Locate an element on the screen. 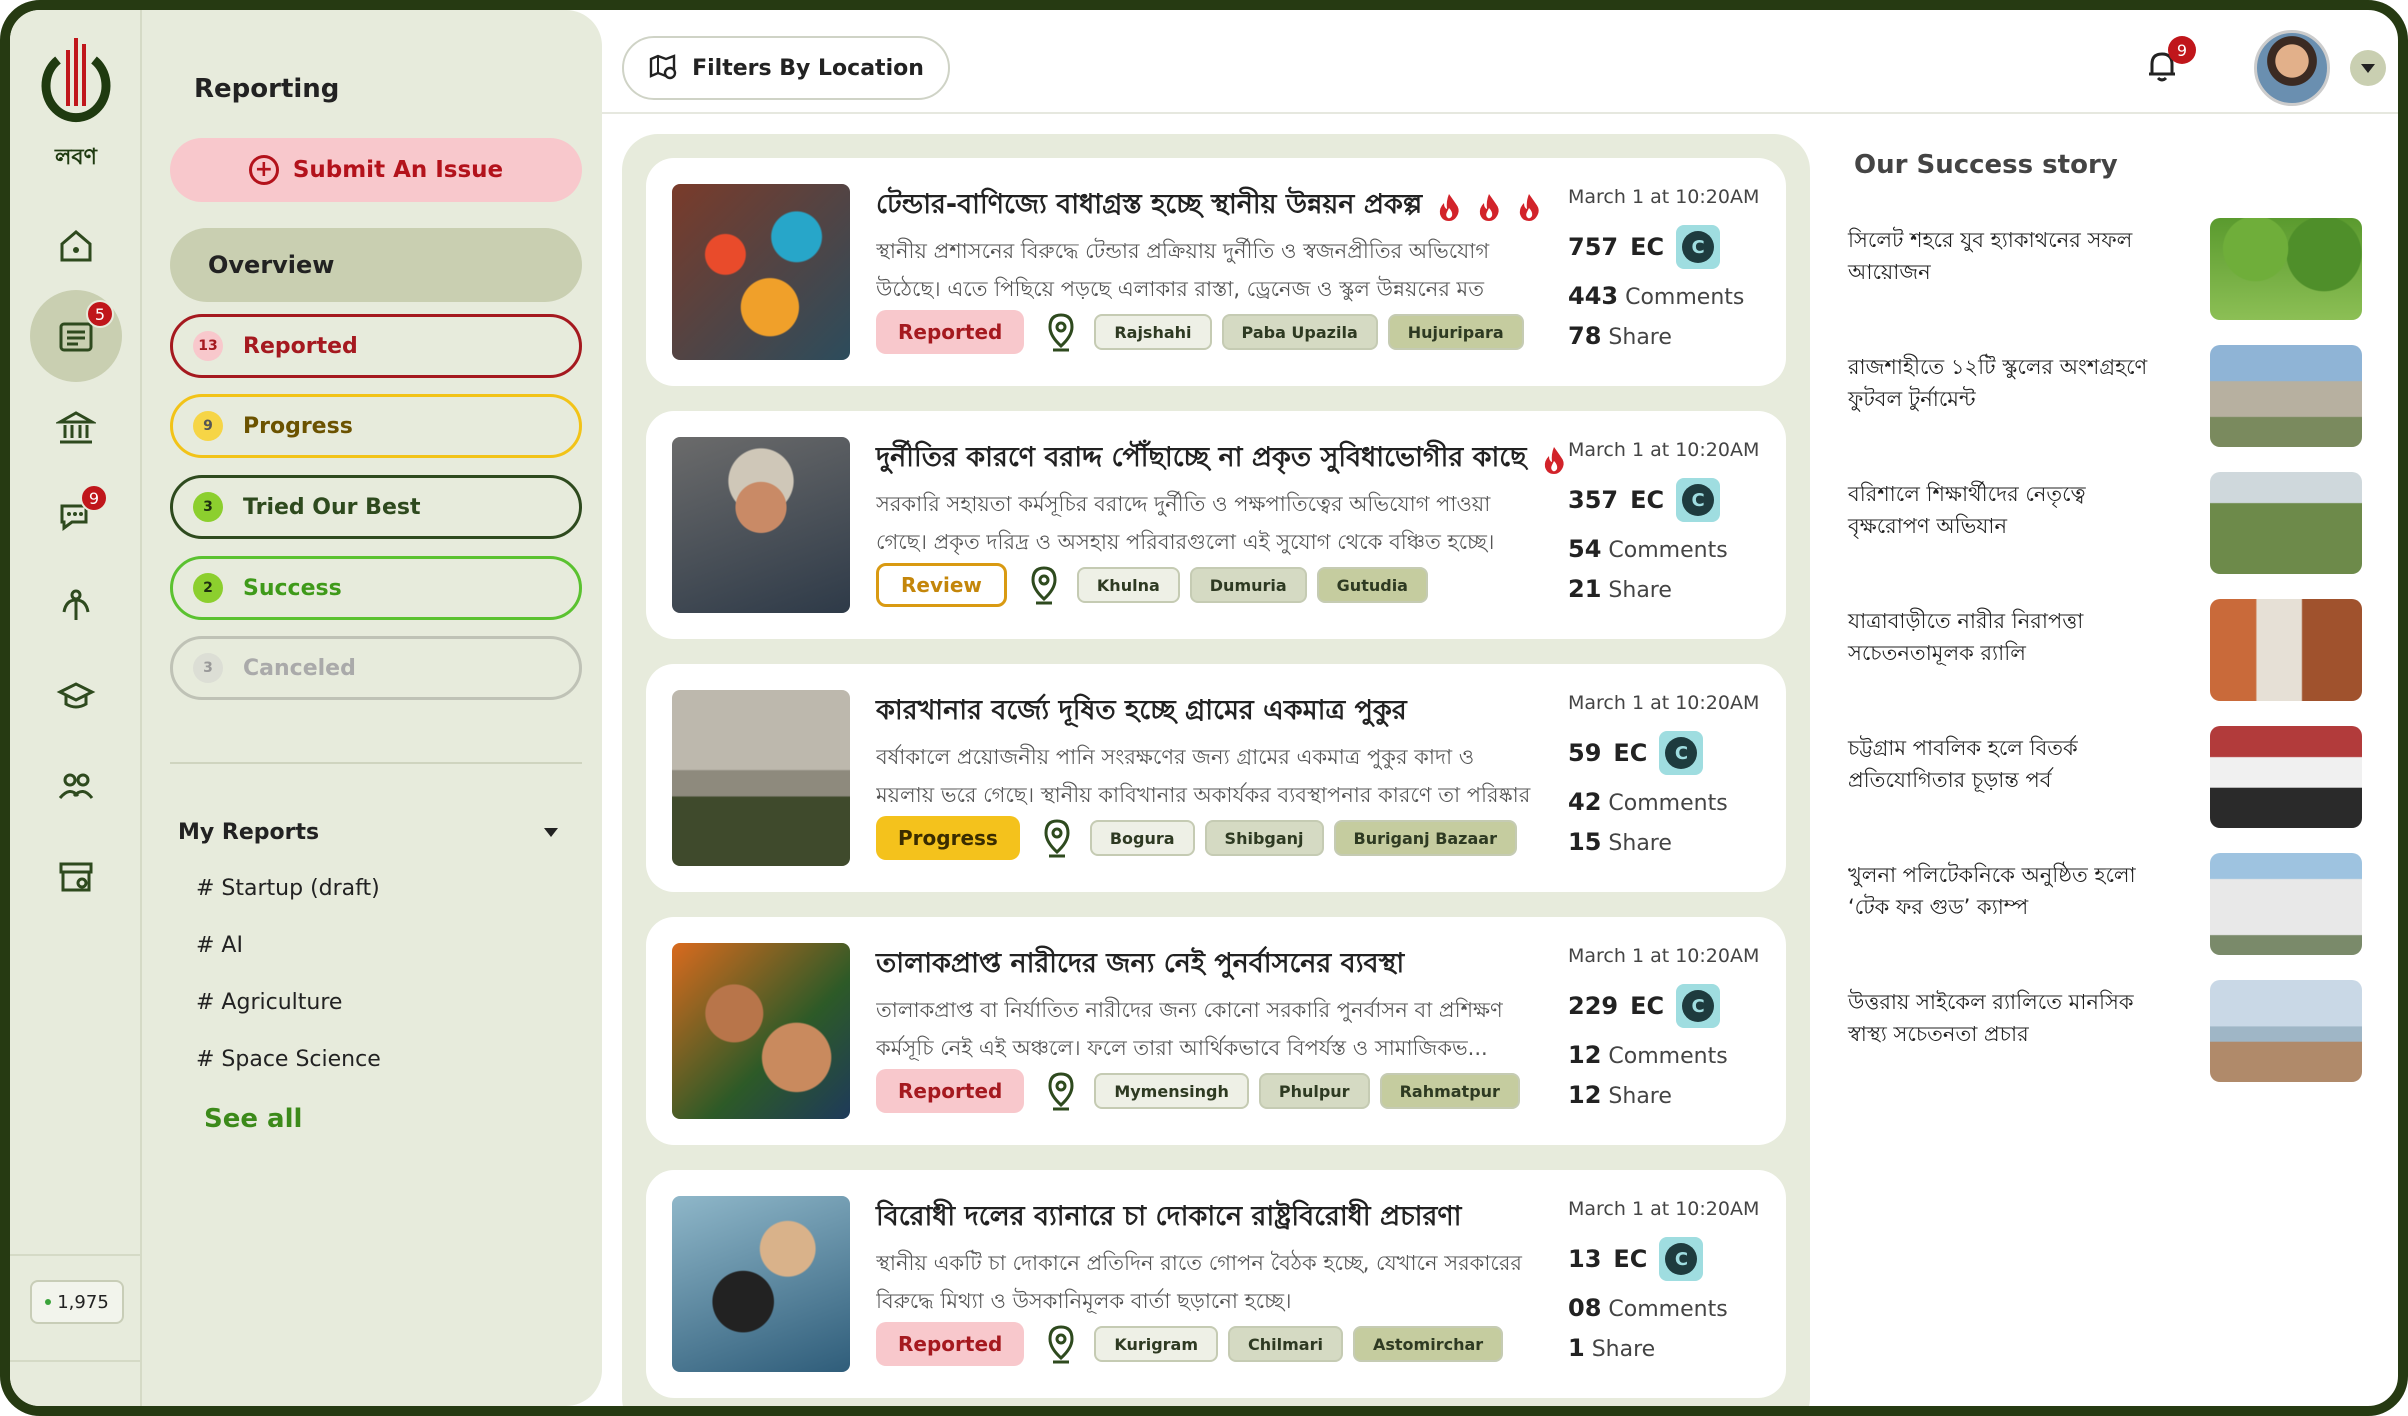  comments-value: 443 is located at coordinates (1593, 296).